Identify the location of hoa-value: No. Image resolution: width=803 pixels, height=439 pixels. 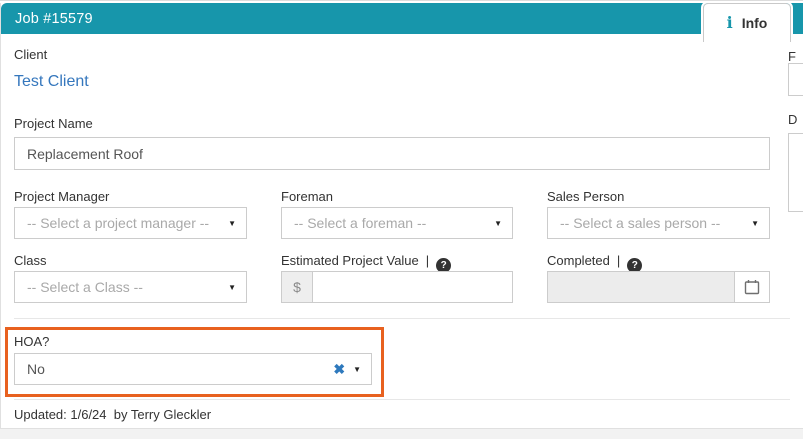
(36, 369).